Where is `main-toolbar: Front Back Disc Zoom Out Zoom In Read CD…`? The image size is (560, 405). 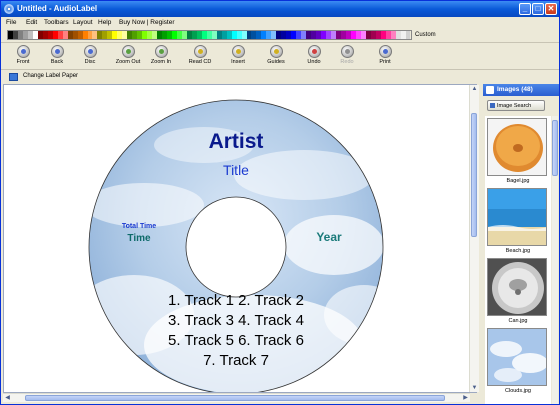 main-toolbar: Front Back Disc Zoom Out Zoom In Read CD… is located at coordinates (280, 56).